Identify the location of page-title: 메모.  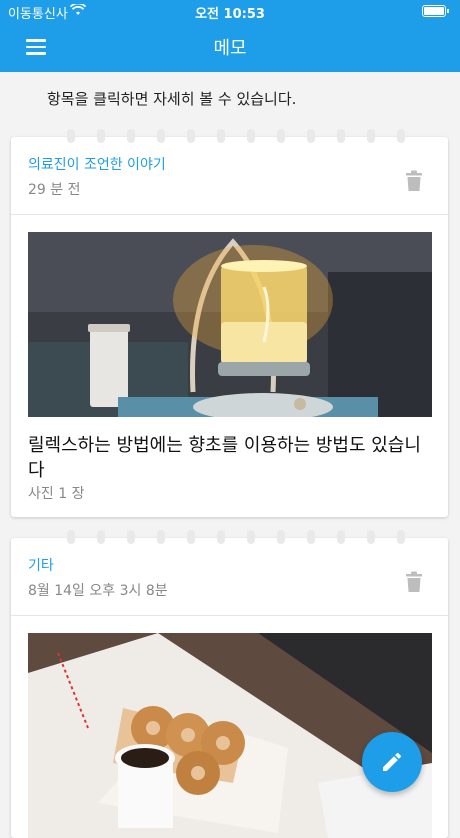
(230, 48).